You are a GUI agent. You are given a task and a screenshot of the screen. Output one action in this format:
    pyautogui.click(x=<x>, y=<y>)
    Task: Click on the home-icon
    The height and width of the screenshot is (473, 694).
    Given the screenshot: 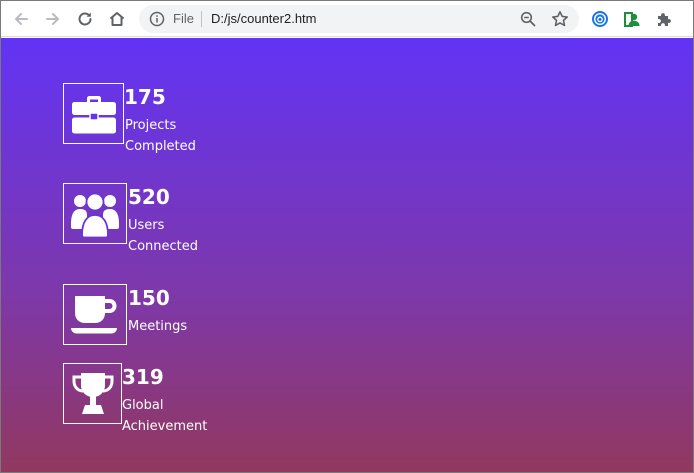 What is the action you would take?
    pyautogui.click(x=117, y=19)
    